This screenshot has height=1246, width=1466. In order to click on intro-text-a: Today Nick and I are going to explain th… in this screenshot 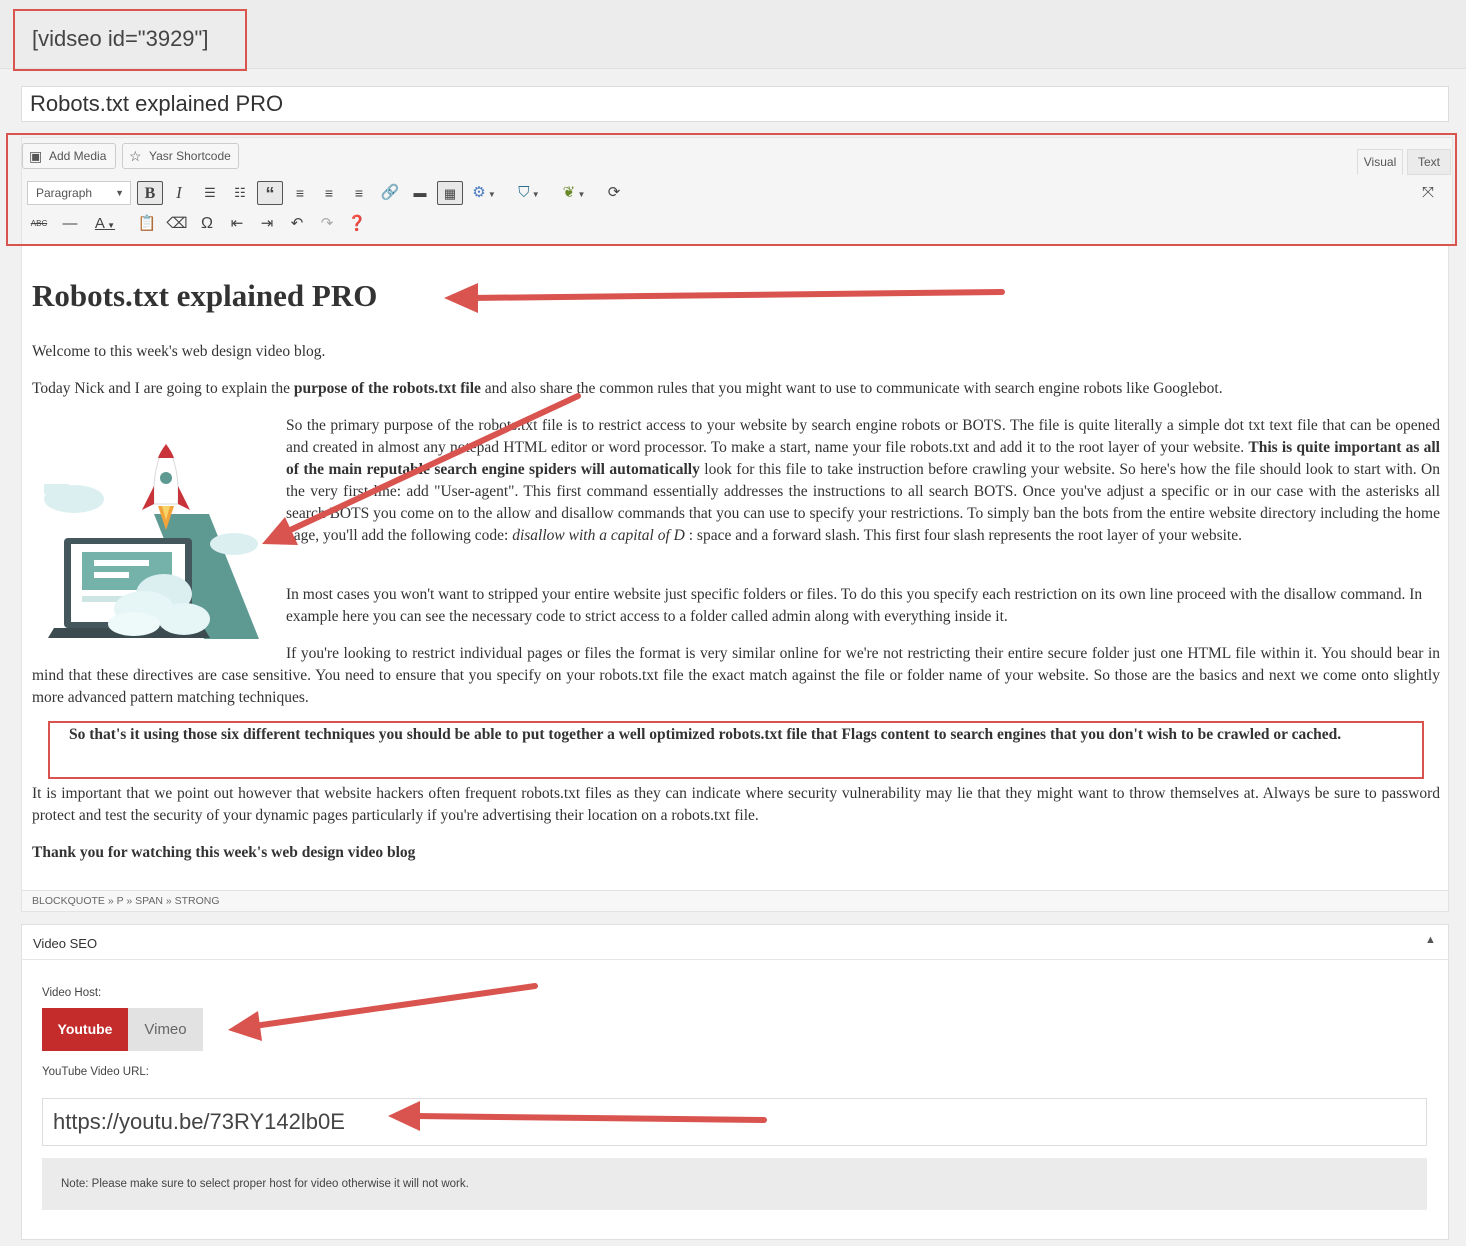, I will do `click(163, 388)`.